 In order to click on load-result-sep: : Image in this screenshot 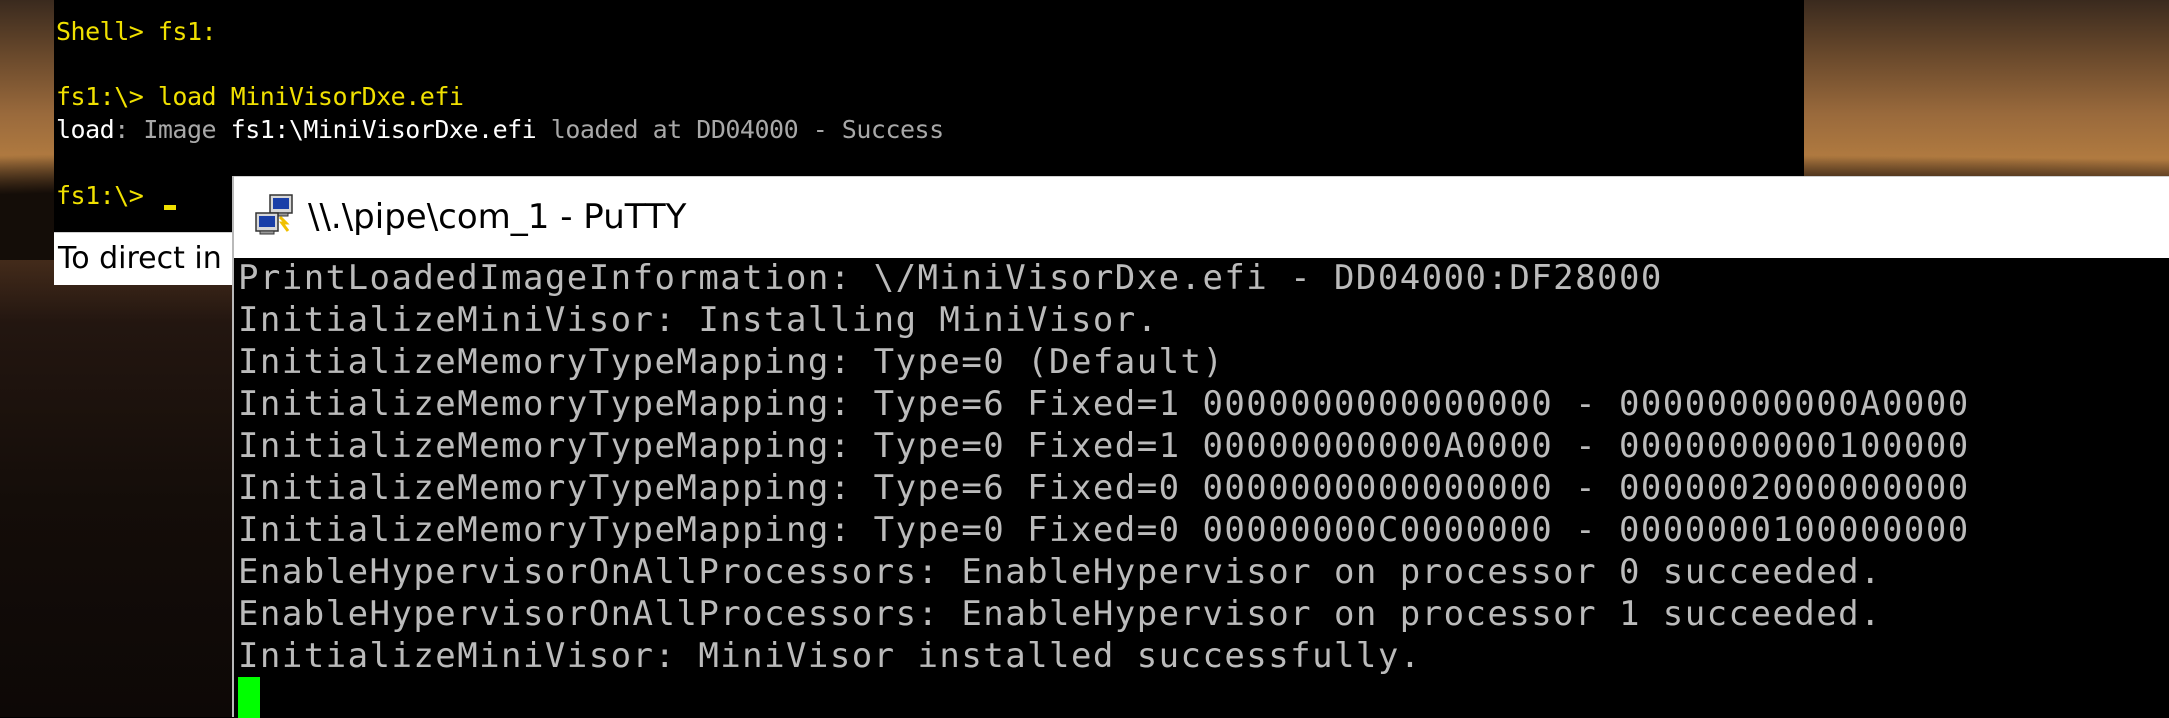, I will do `click(172, 129)`.